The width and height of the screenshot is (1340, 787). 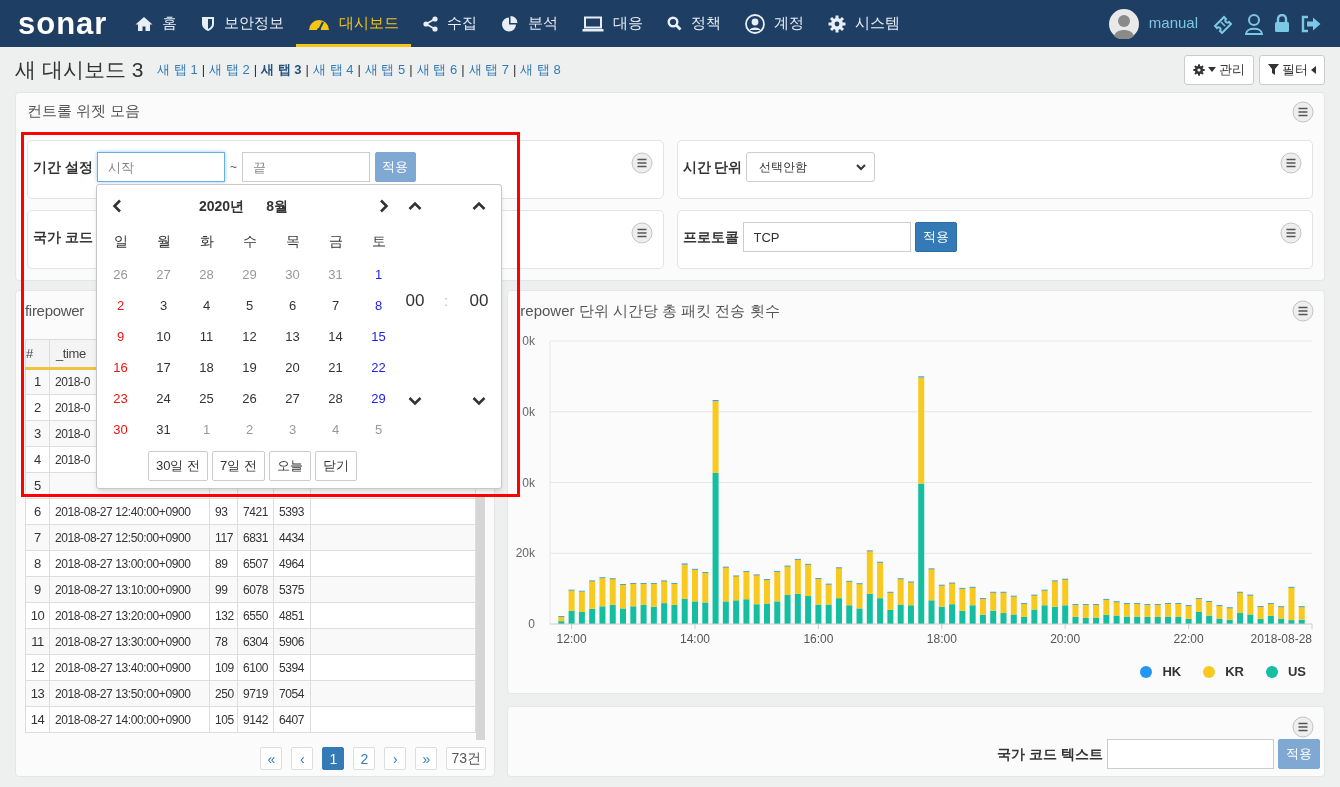 What do you see at coordinates (292, 367) in the screenshot?
I see `calendar-day: 20` at bounding box center [292, 367].